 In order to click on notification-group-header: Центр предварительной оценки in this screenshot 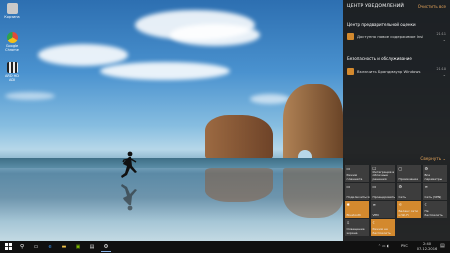, I will do `click(381, 24)`.